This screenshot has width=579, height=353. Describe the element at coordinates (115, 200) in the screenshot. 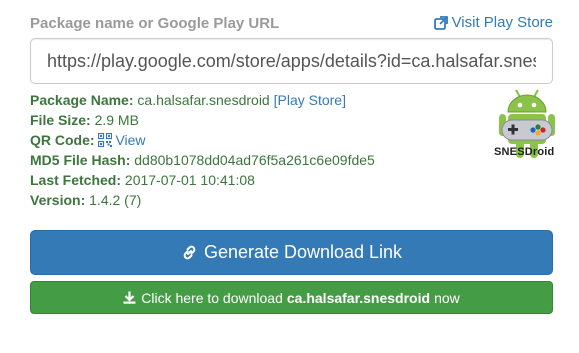

I see `version-value: 1.4.2 (7)` at that location.